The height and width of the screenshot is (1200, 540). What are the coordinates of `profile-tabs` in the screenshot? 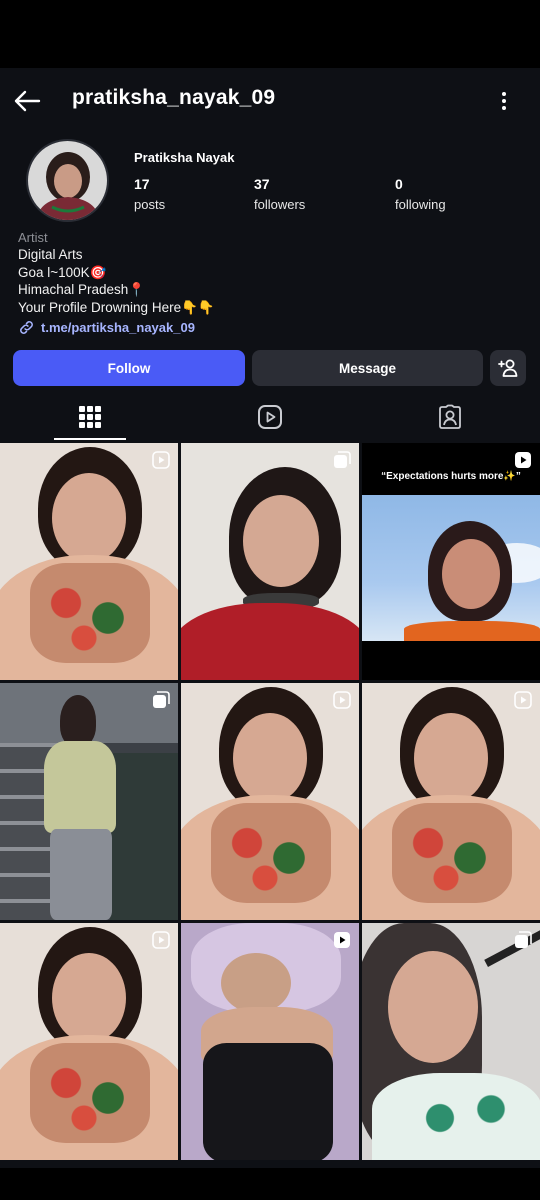 It's located at (270, 417).